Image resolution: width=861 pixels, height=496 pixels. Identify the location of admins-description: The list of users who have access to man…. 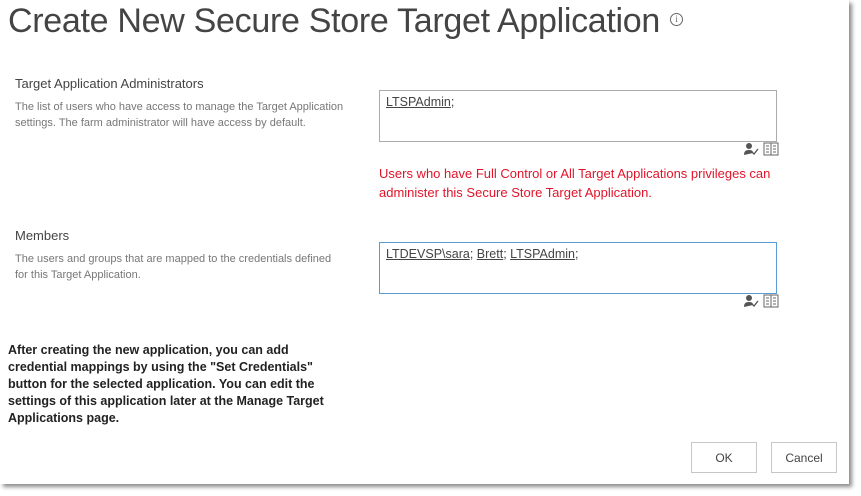
(179, 115).